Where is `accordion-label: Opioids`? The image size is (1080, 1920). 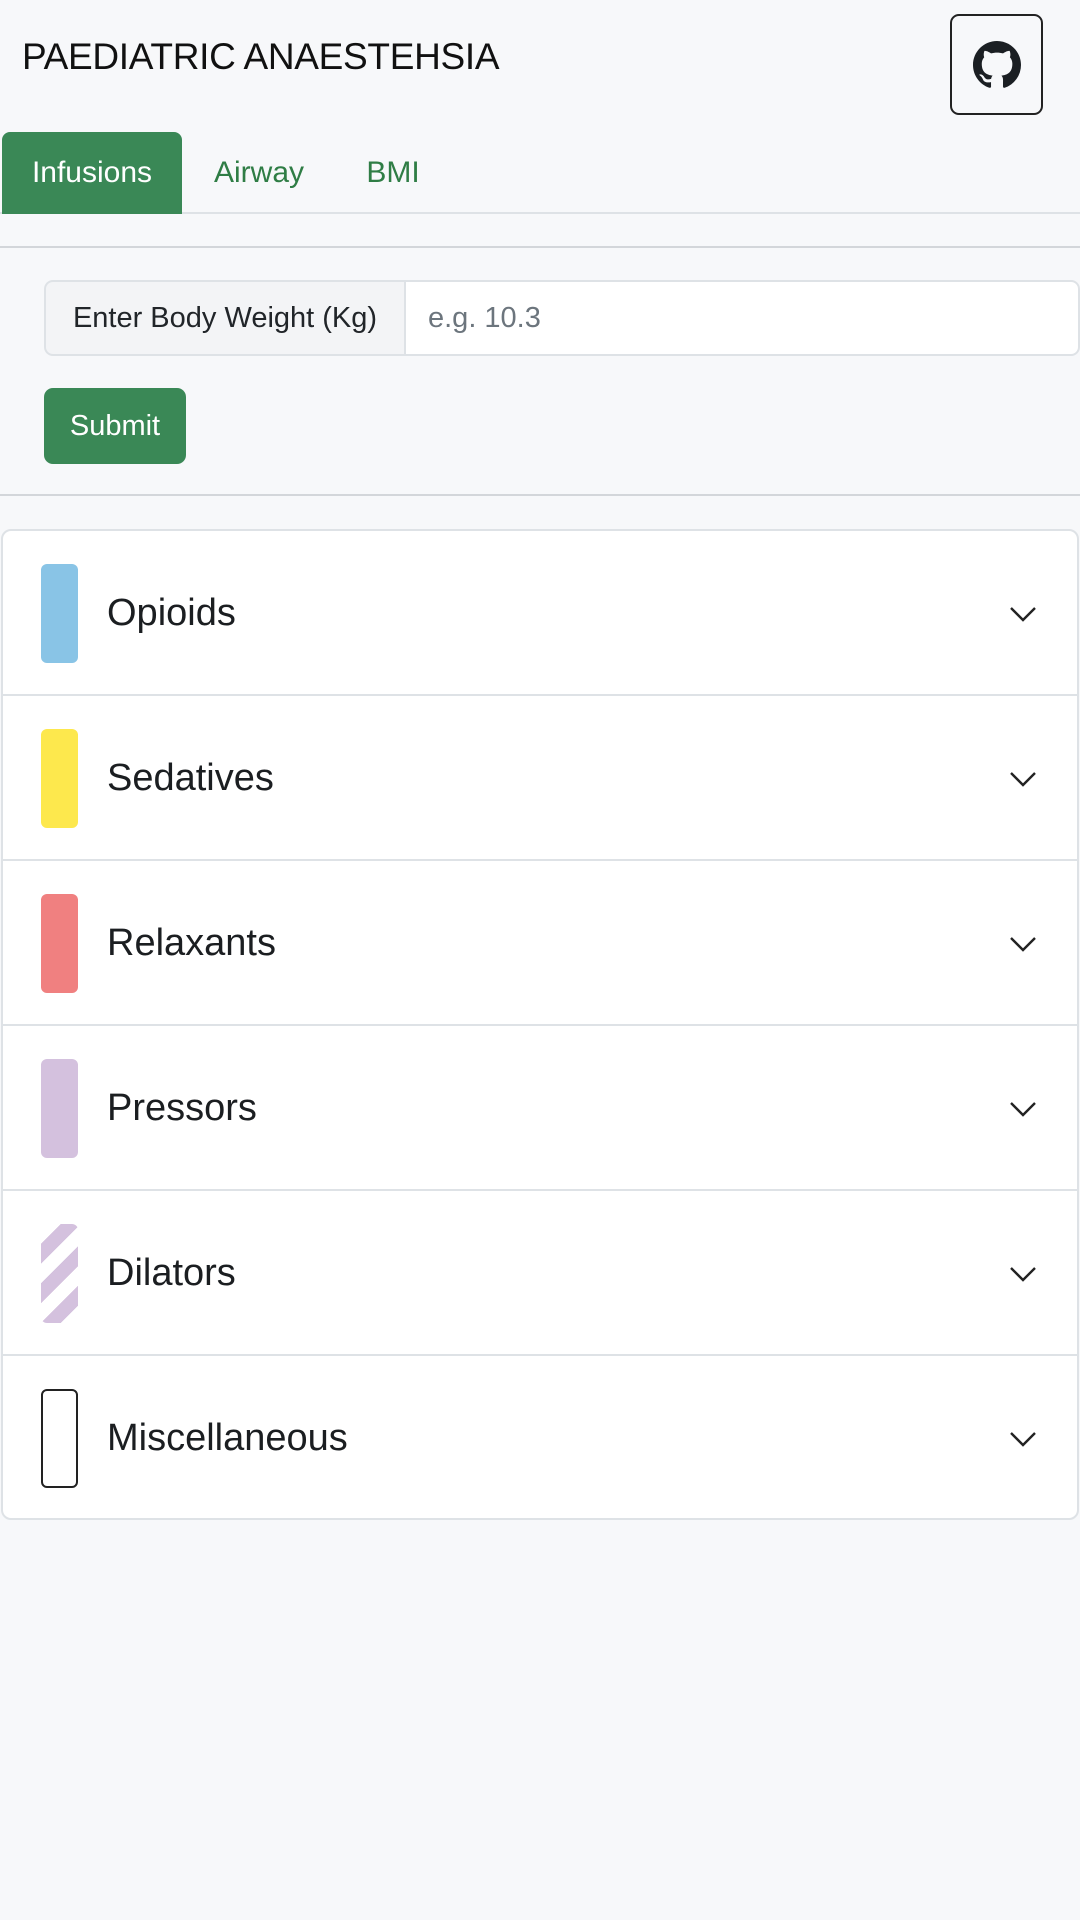 accordion-label: Opioids is located at coordinates (171, 613).